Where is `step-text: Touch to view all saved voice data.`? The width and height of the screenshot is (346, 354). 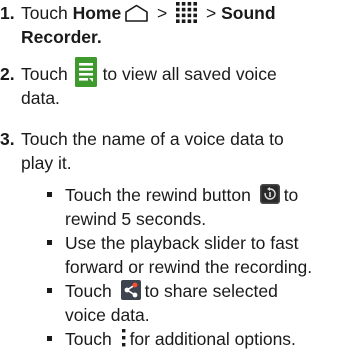 step-text: Touch to view all saved voice data. is located at coordinates (181, 83).